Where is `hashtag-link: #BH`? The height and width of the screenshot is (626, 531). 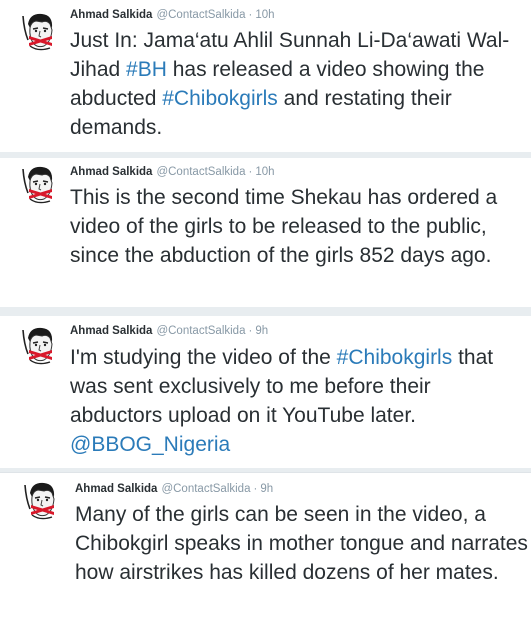 hashtag-link: #BH is located at coordinates (146, 69).